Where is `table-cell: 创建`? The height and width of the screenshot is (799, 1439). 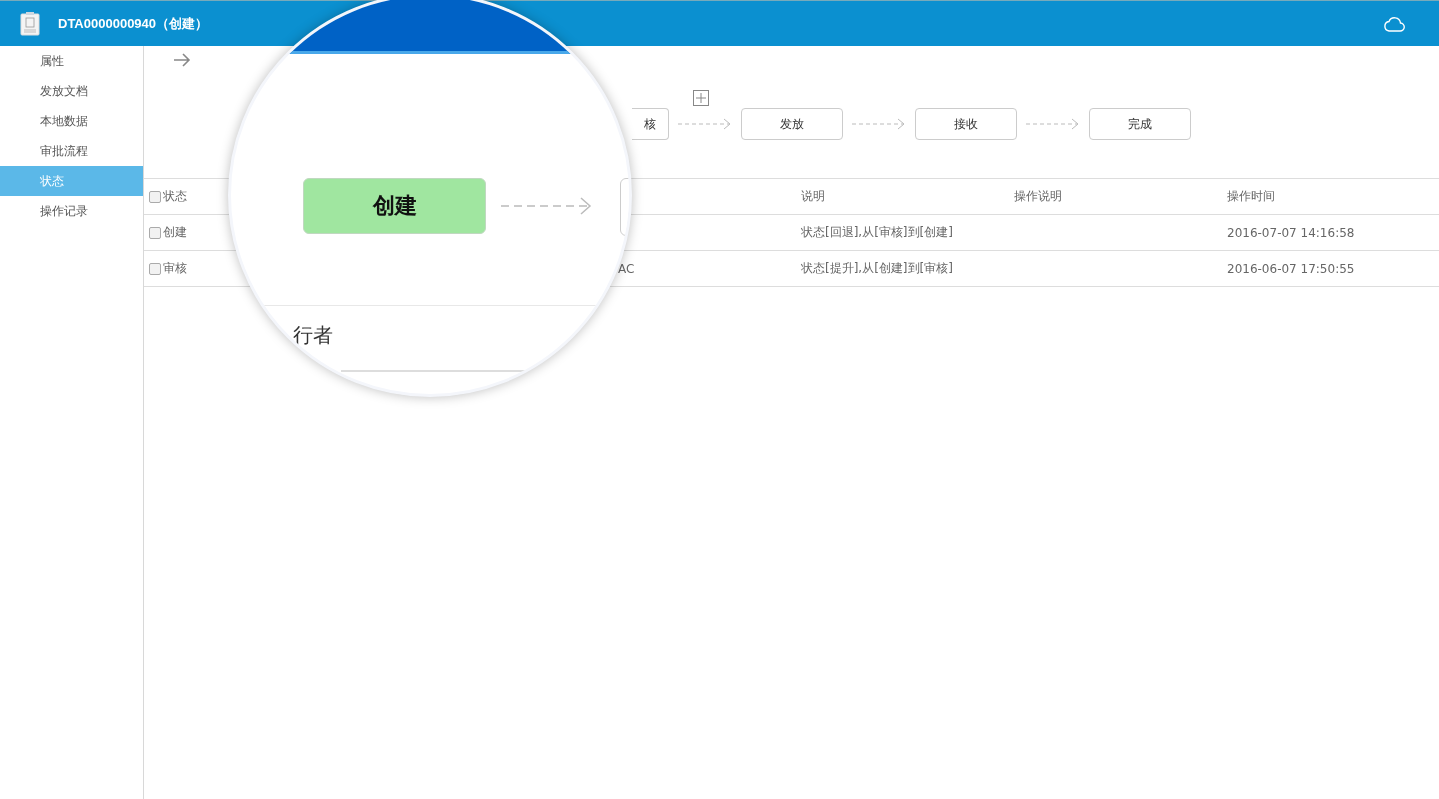 table-cell: 创建 is located at coordinates (175, 232).